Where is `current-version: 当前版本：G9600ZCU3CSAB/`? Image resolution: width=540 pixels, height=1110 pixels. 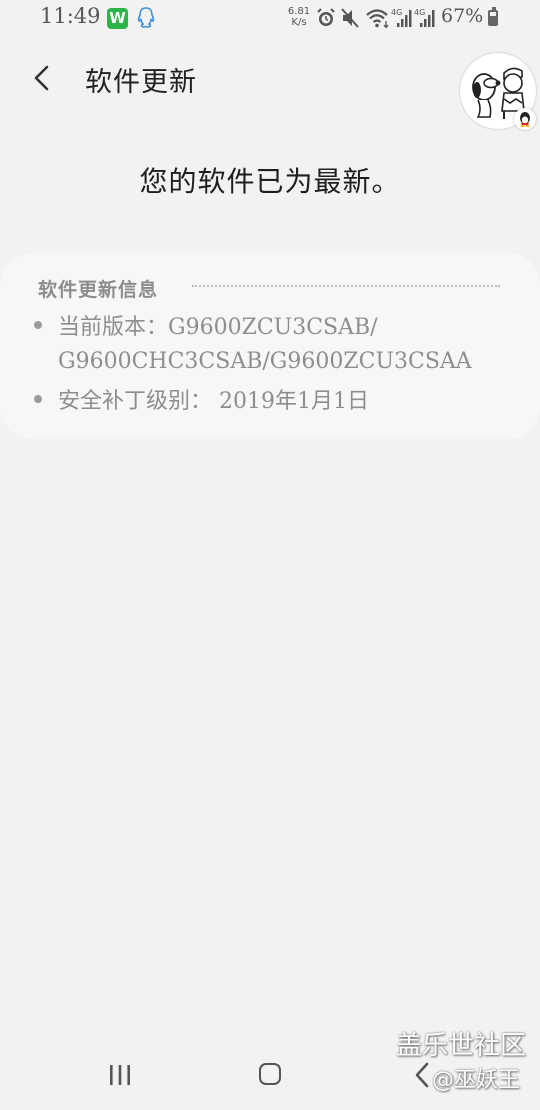 current-version: 当前版本：G9600ZCU3CSAB/ is located at coordinates (218, 327).